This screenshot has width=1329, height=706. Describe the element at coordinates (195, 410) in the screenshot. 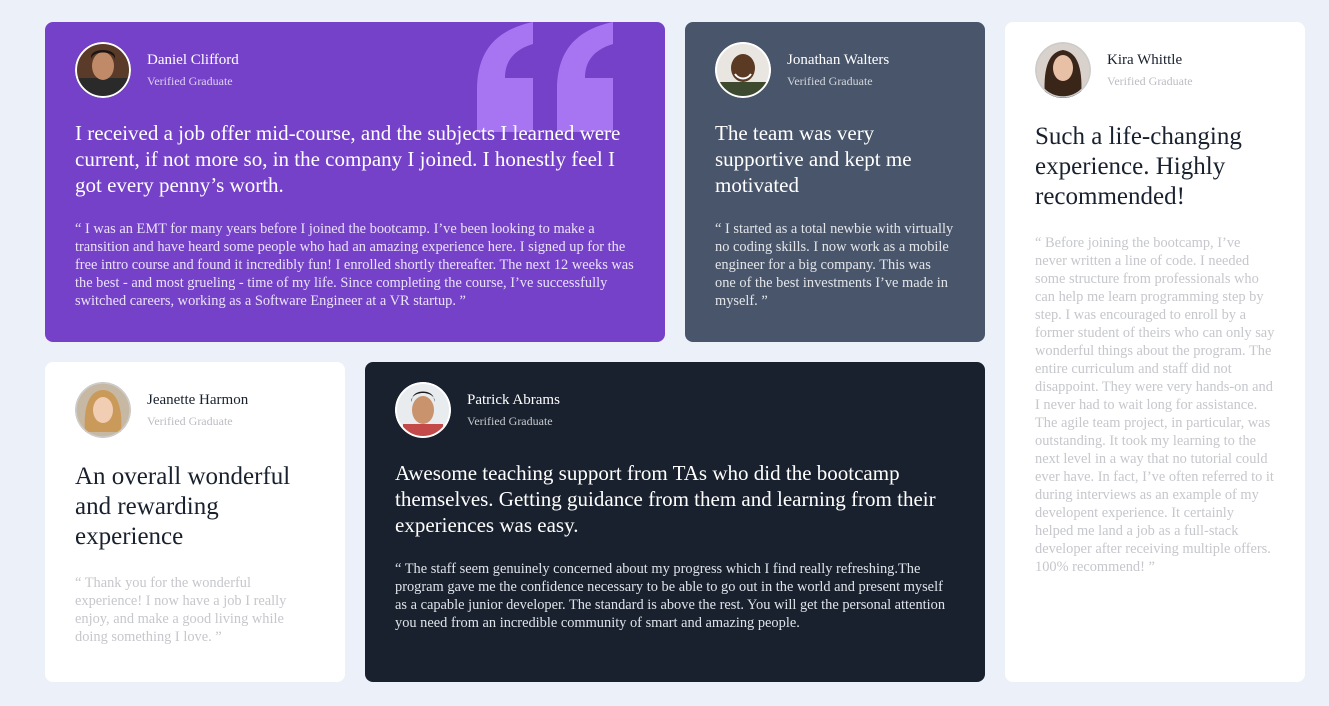

I see `author-info: Jeanette Harmon Verified Graduate` at that location.